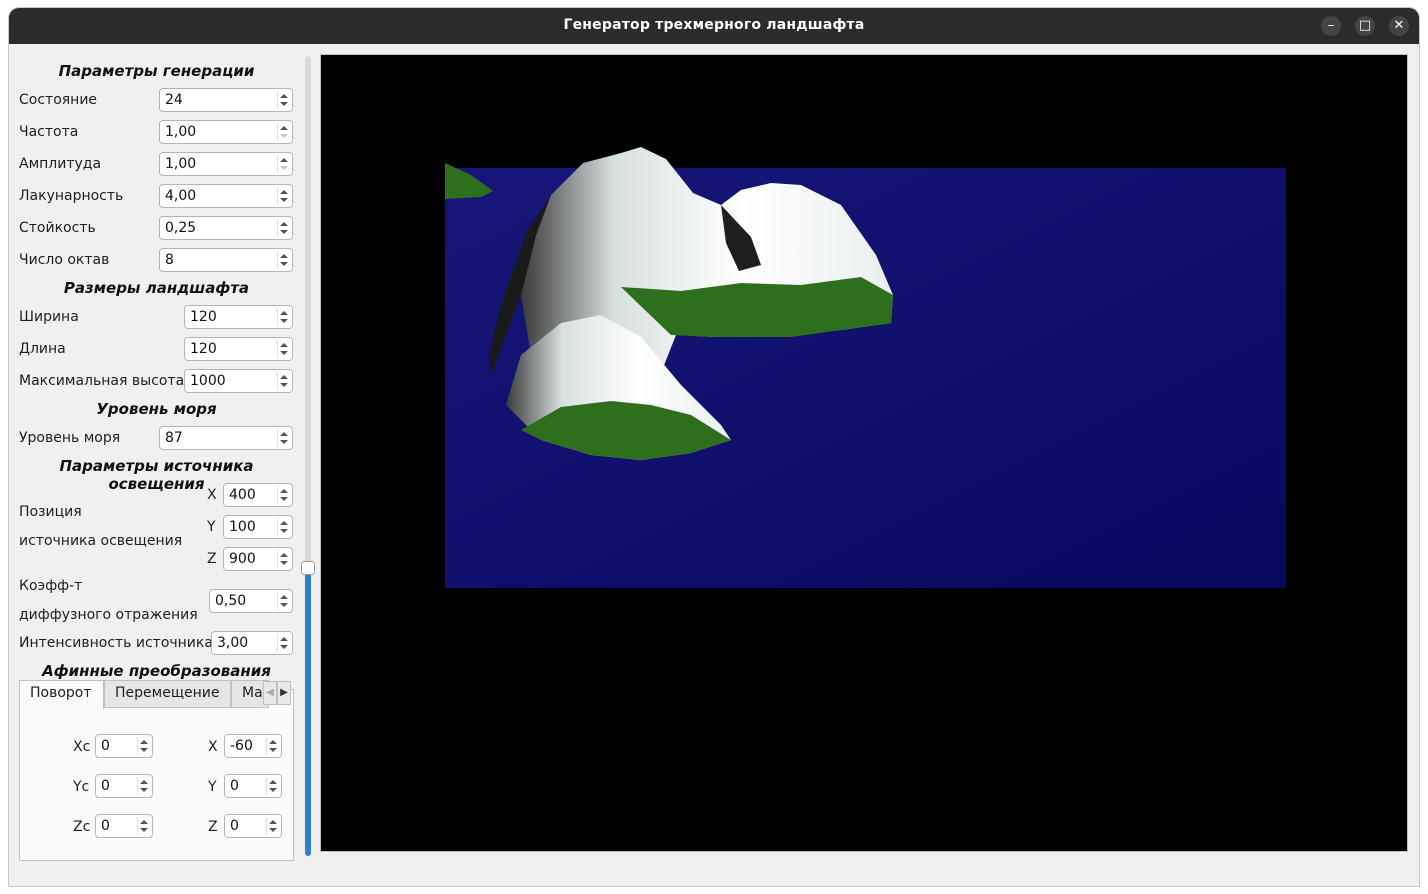 The width and height of the screenshot is (1428, 894). I want to click on rot-z-spinbox: 0, so click(253, 826).